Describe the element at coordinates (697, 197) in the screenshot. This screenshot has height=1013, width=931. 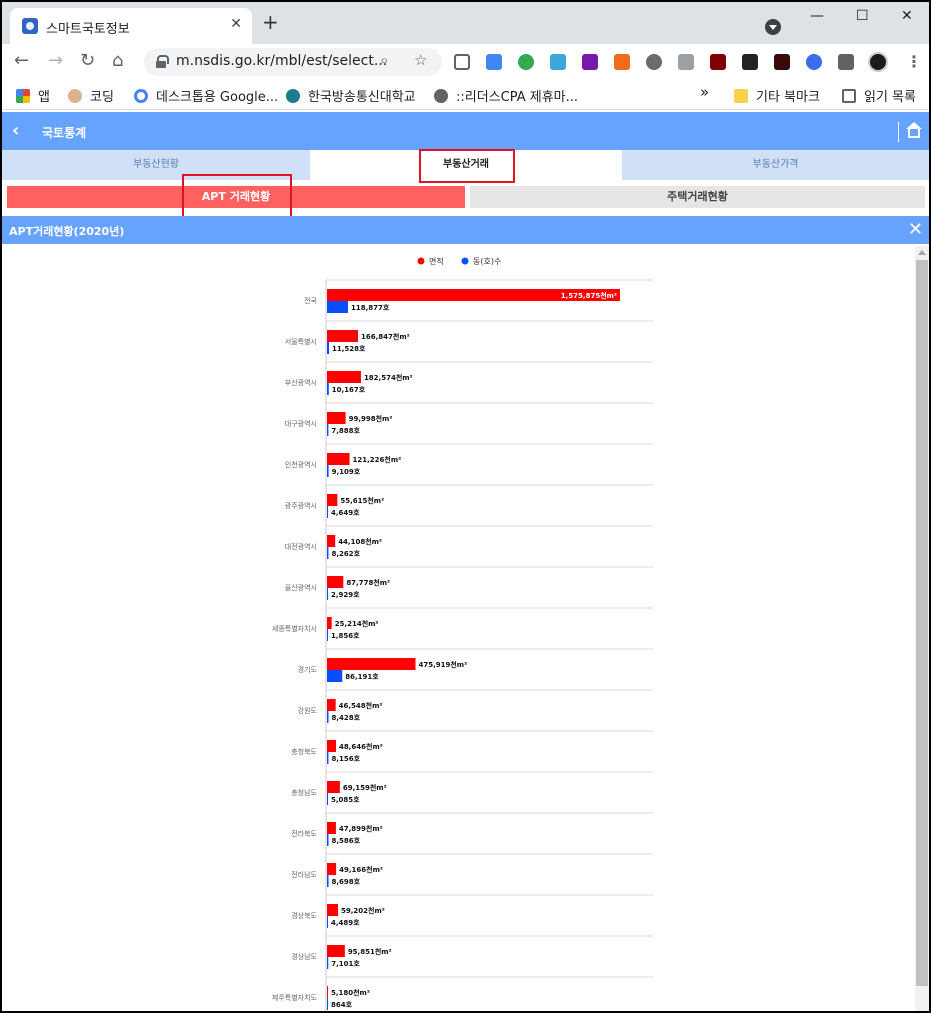
I see `tab-housing-transaction: 주택거래현황` at that location.